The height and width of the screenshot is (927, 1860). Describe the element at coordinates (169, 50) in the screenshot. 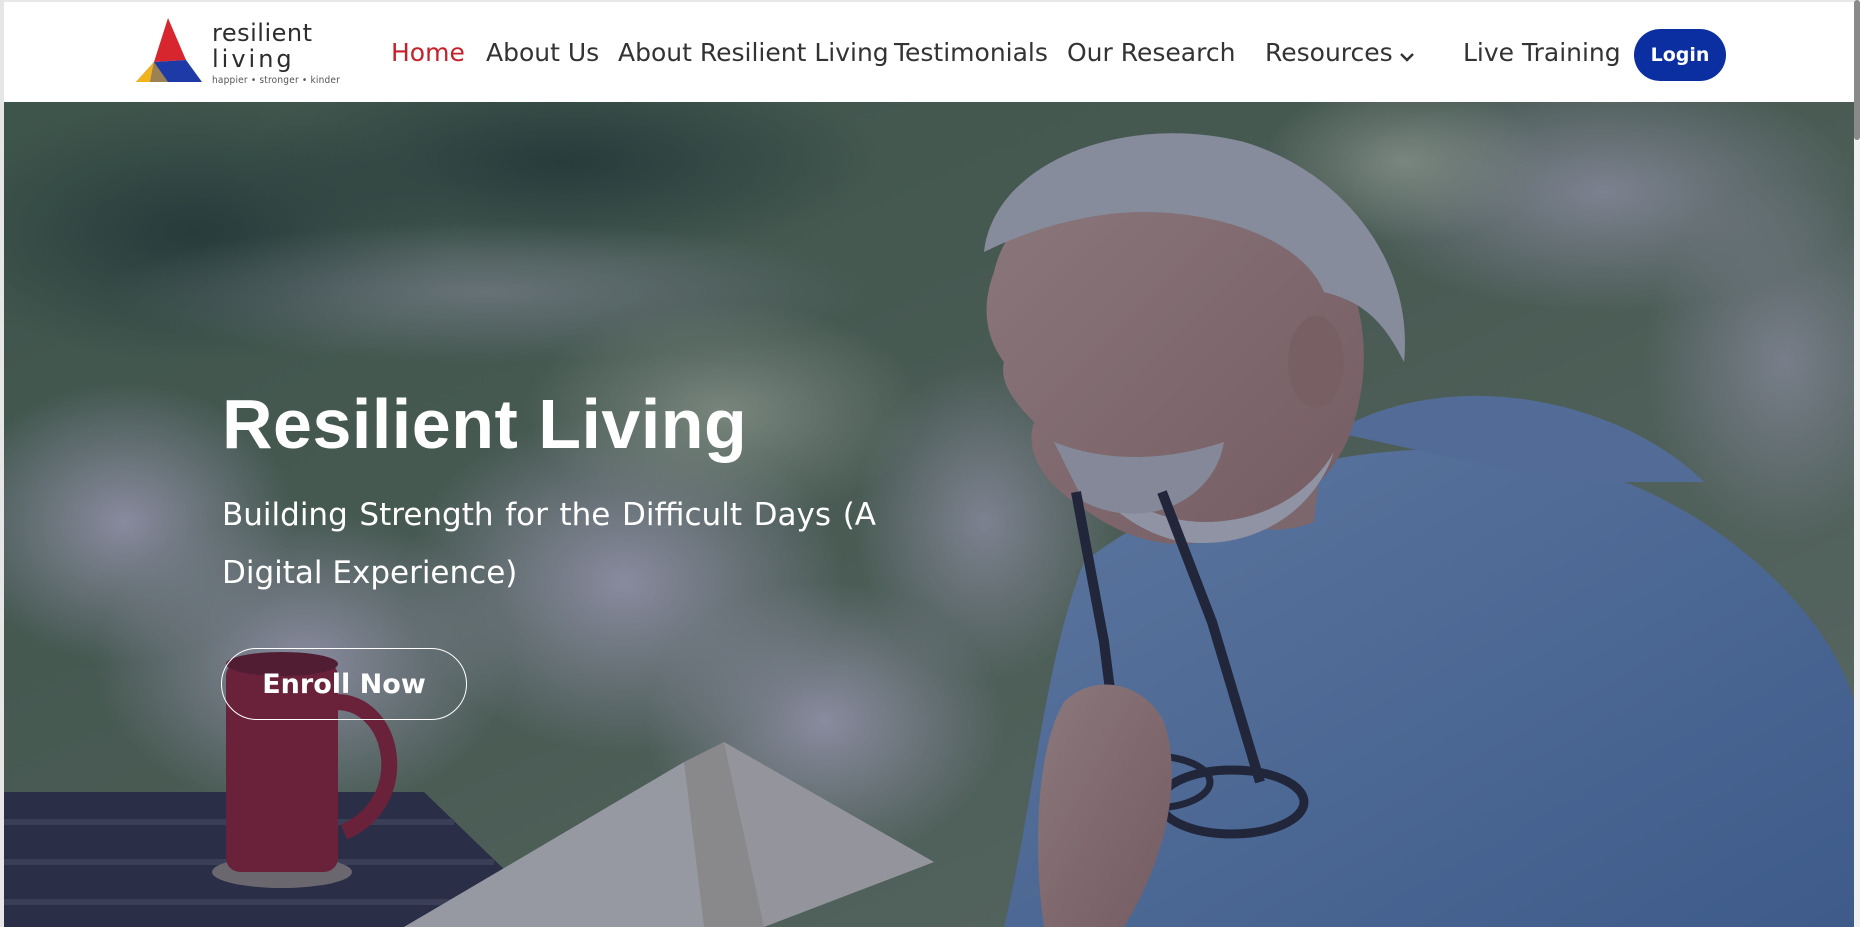

I see `logo-triangle-icon` at that location.